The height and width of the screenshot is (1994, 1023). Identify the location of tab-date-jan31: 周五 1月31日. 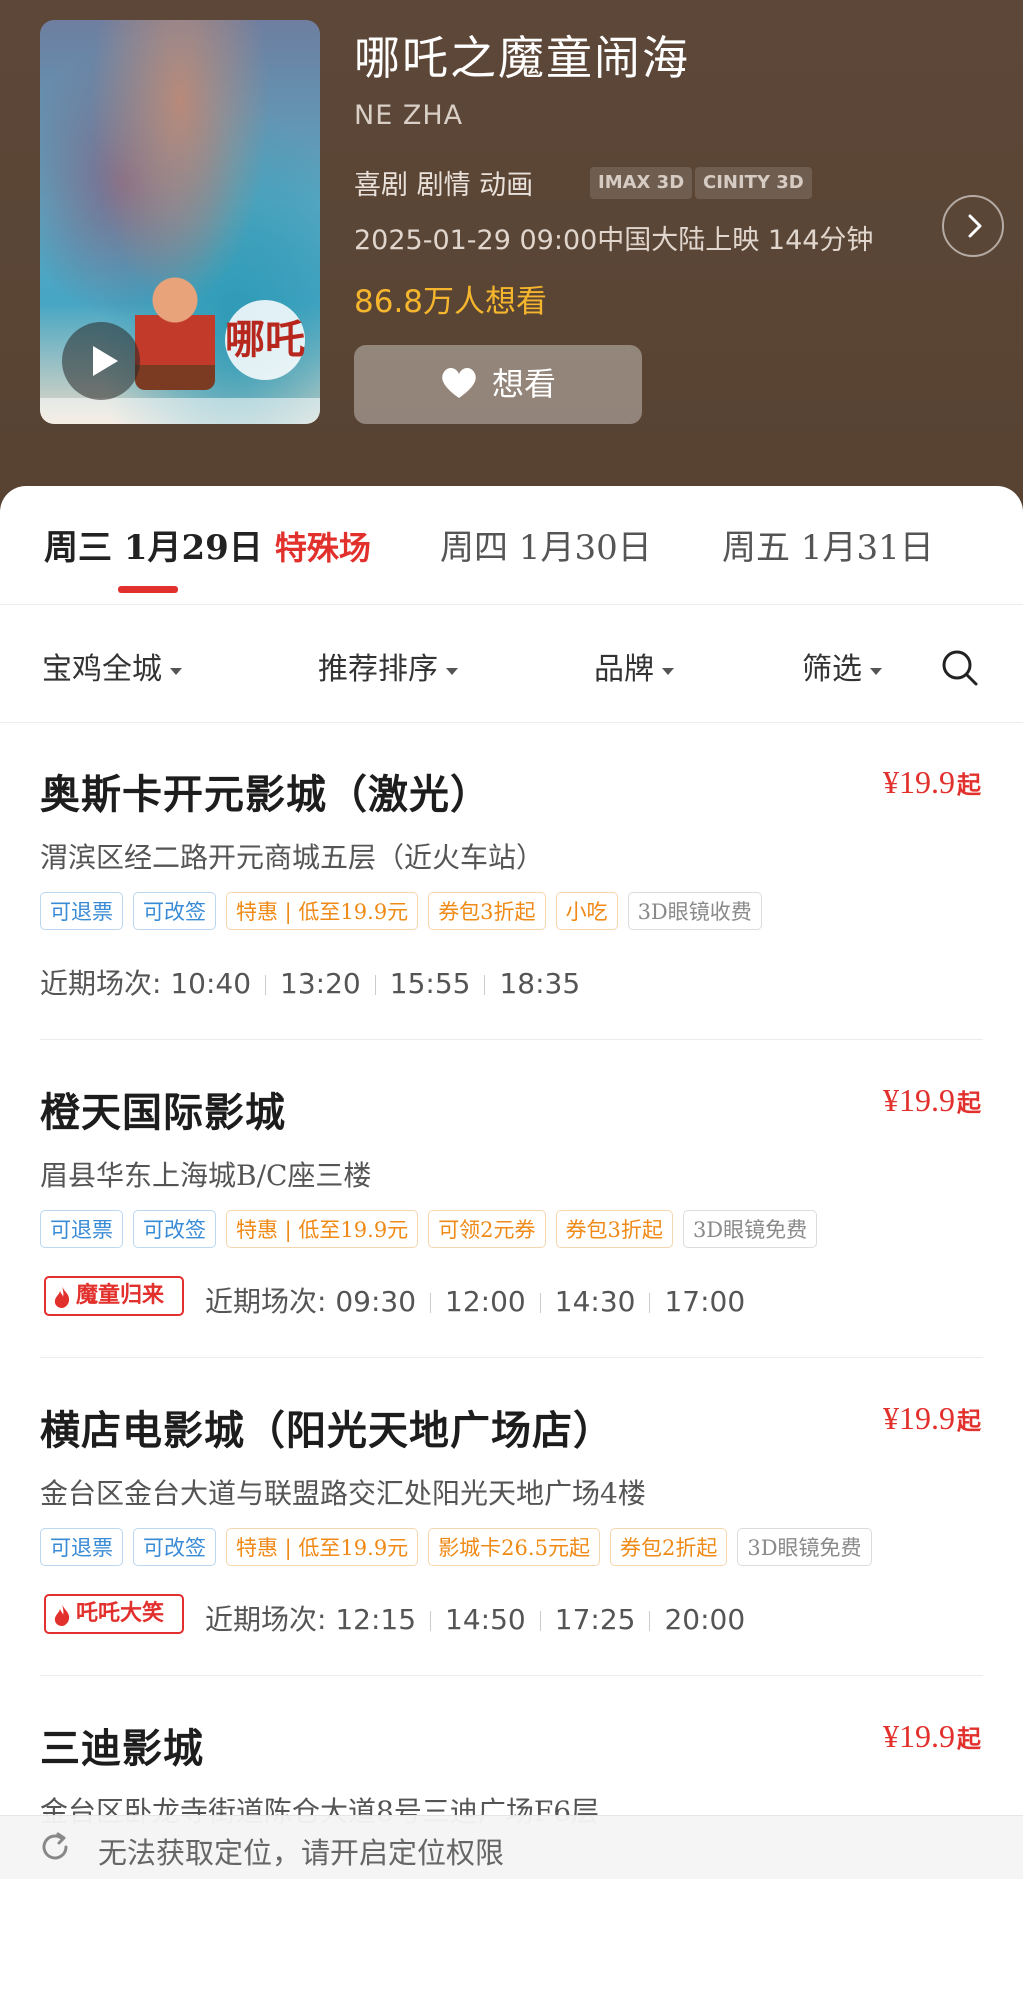
(828, 544).